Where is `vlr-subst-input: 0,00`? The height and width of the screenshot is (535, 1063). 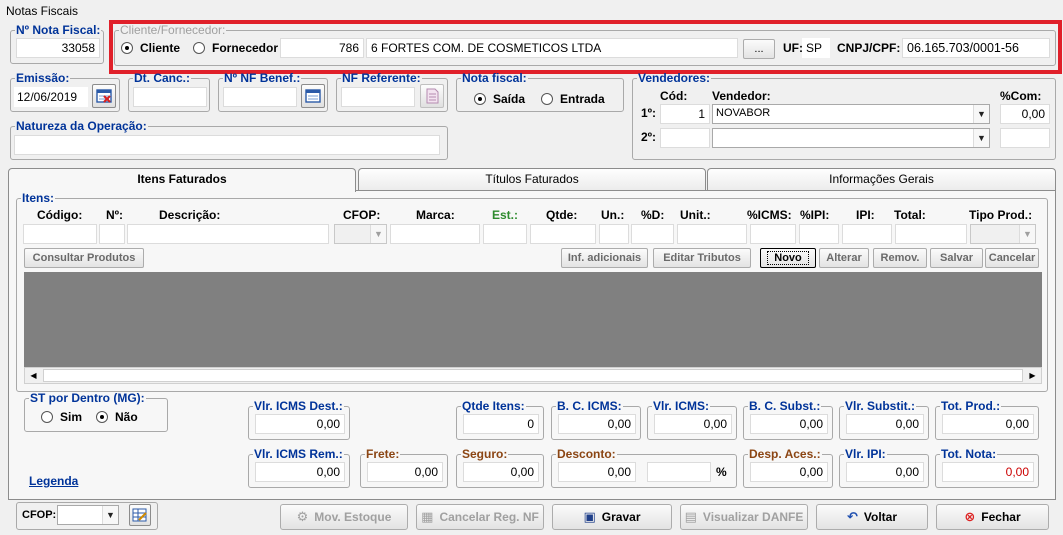
vlr-subst-input: 0,00 is located at coordinates (885, 424).